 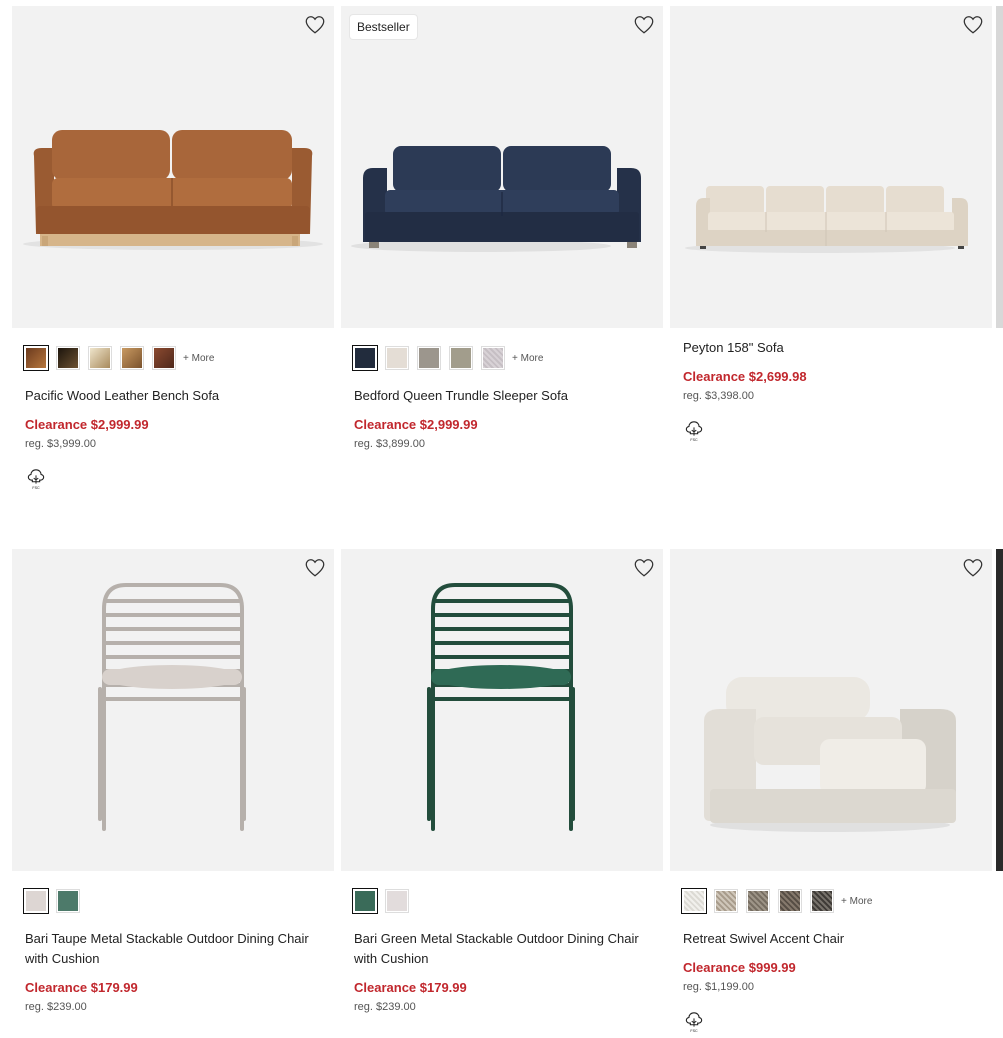 I want to click on product-name: Retreat Swivel Accent Chair, so click(x=831, y=939).